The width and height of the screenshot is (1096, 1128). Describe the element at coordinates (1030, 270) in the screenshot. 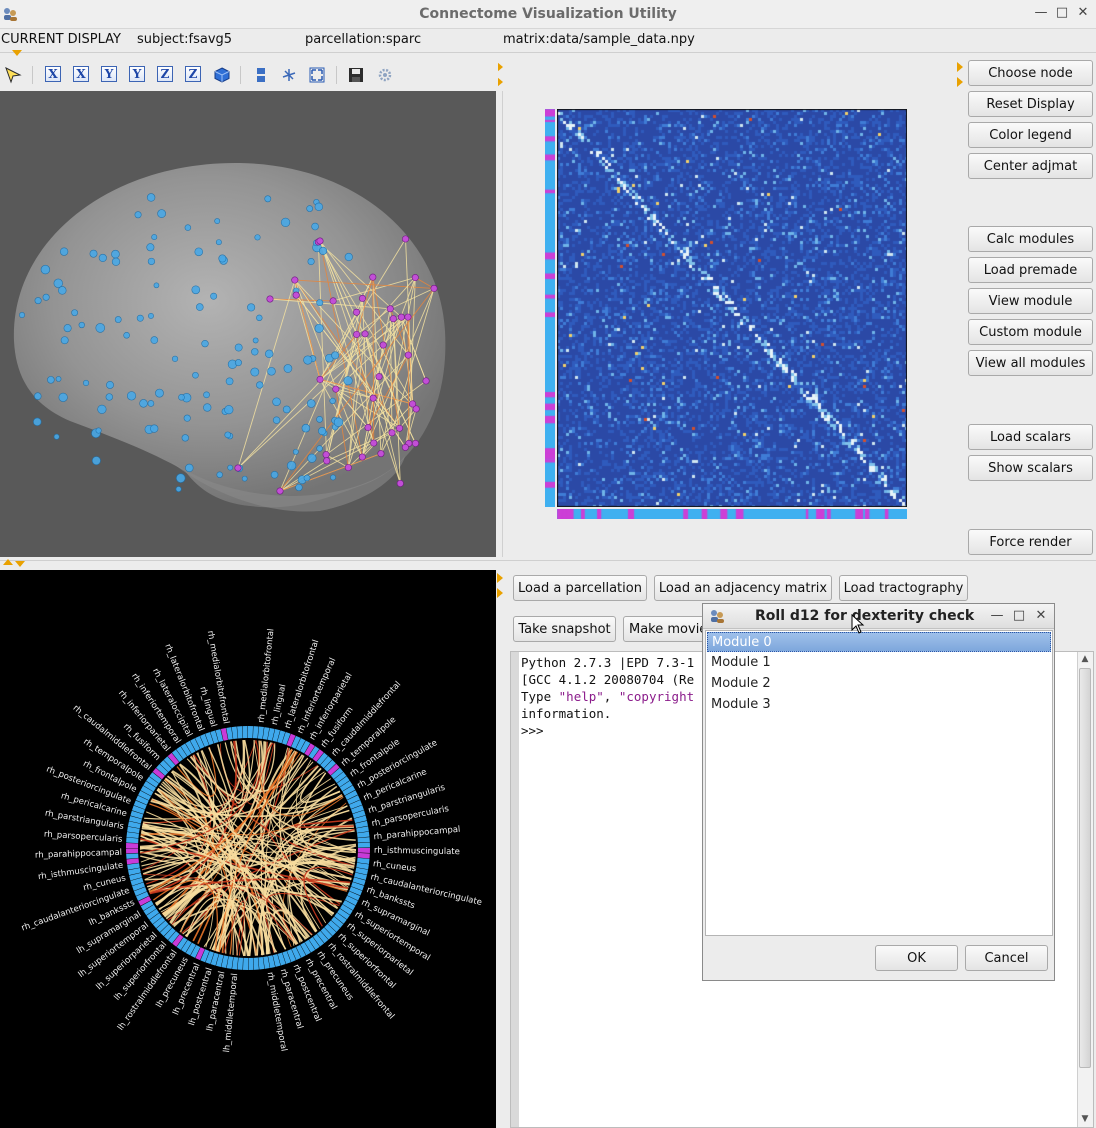

I see `load-premade-button: Load premade` at that location.